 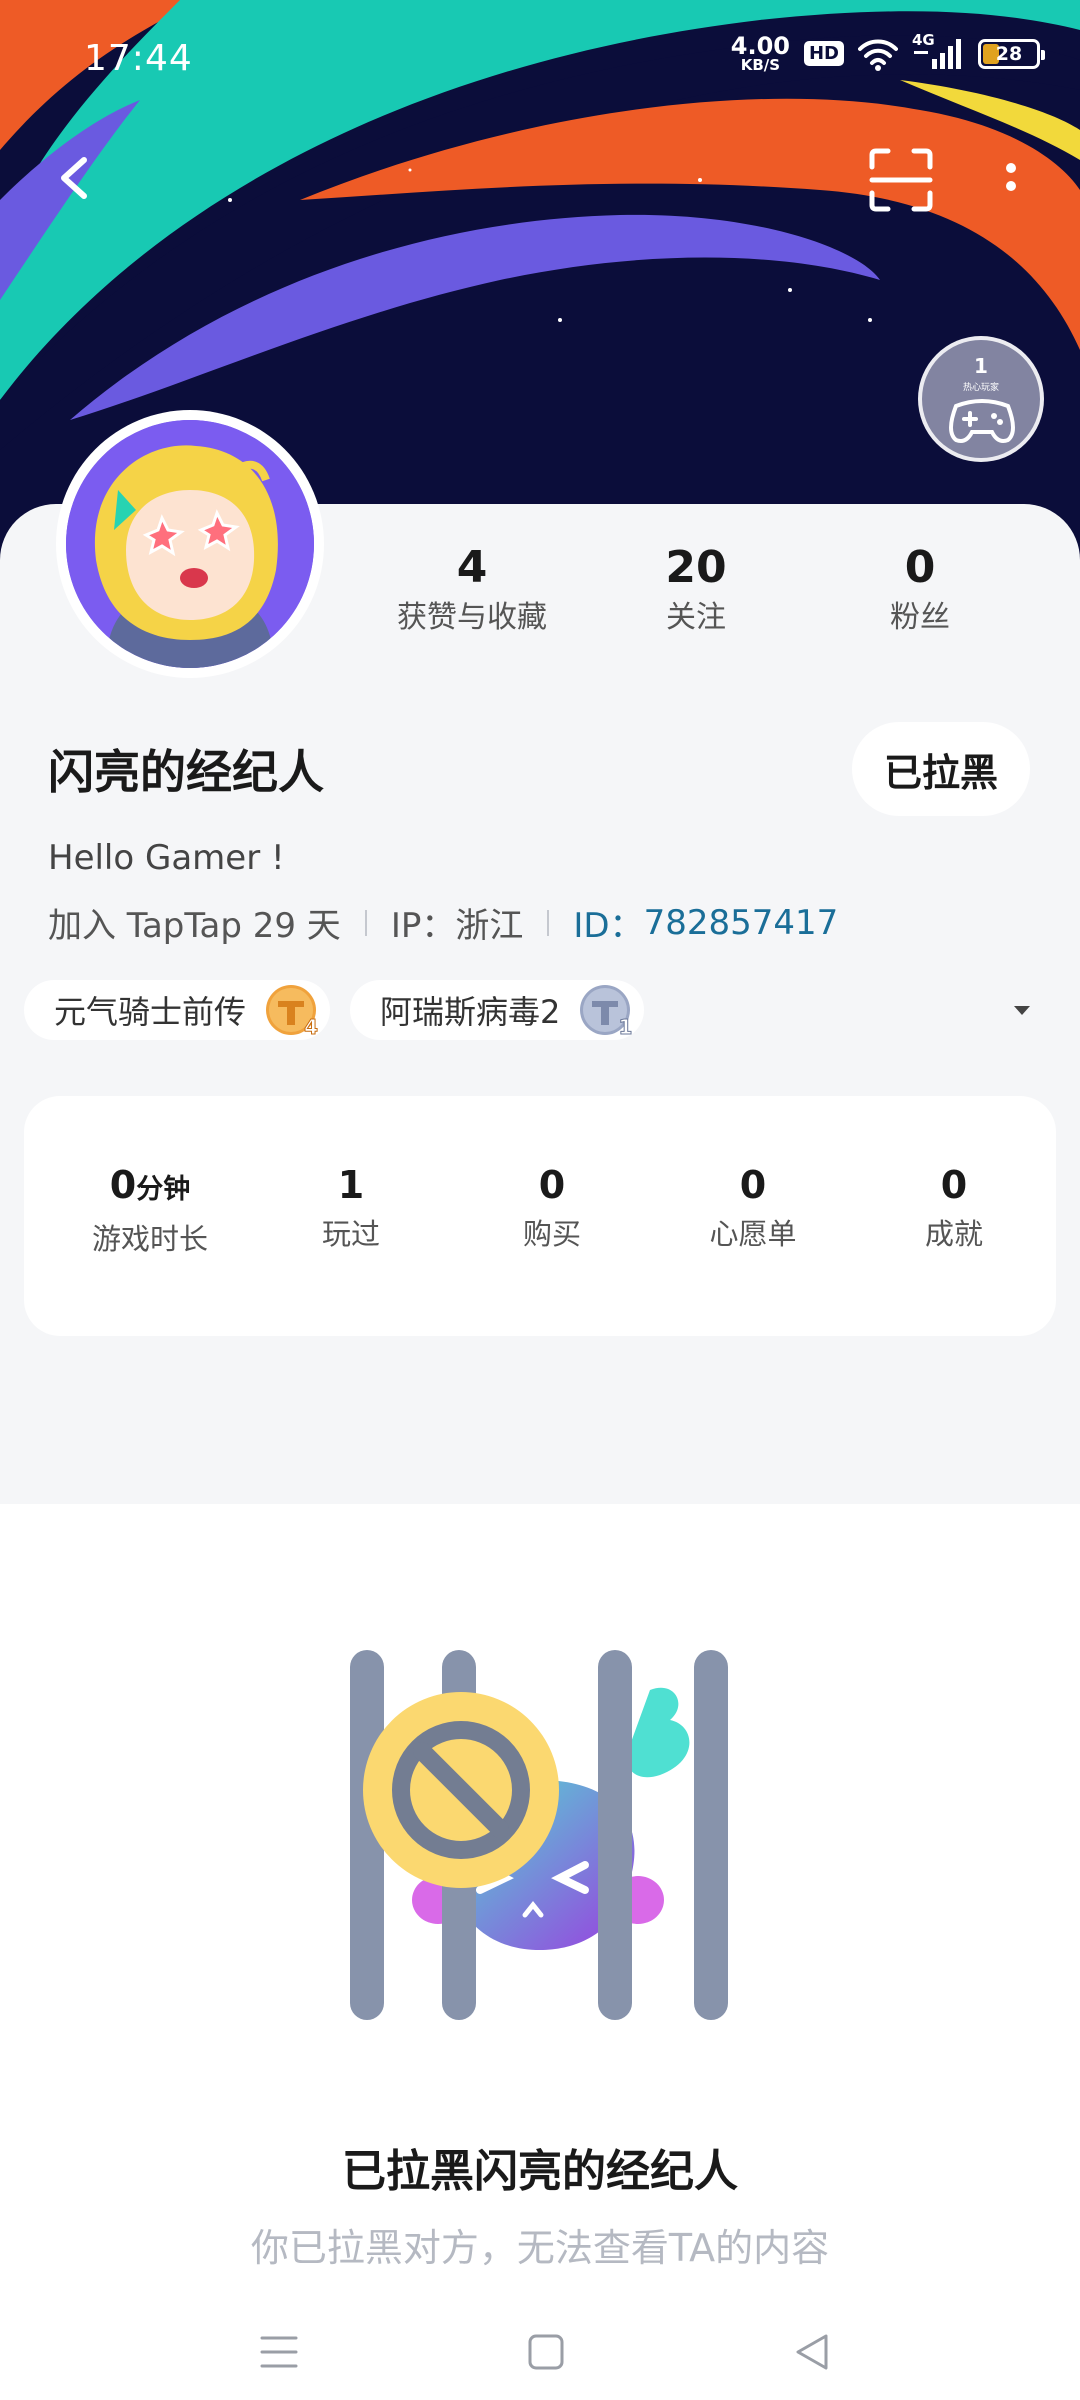 I want to click on battery-icon: 28, so click(x=1011, y=53).